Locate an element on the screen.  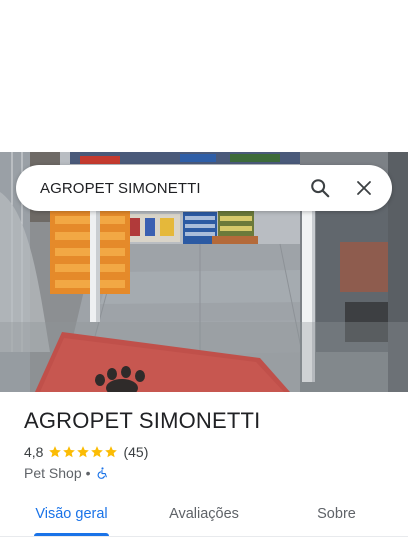
close-icon is located at coordinates (364, 188).